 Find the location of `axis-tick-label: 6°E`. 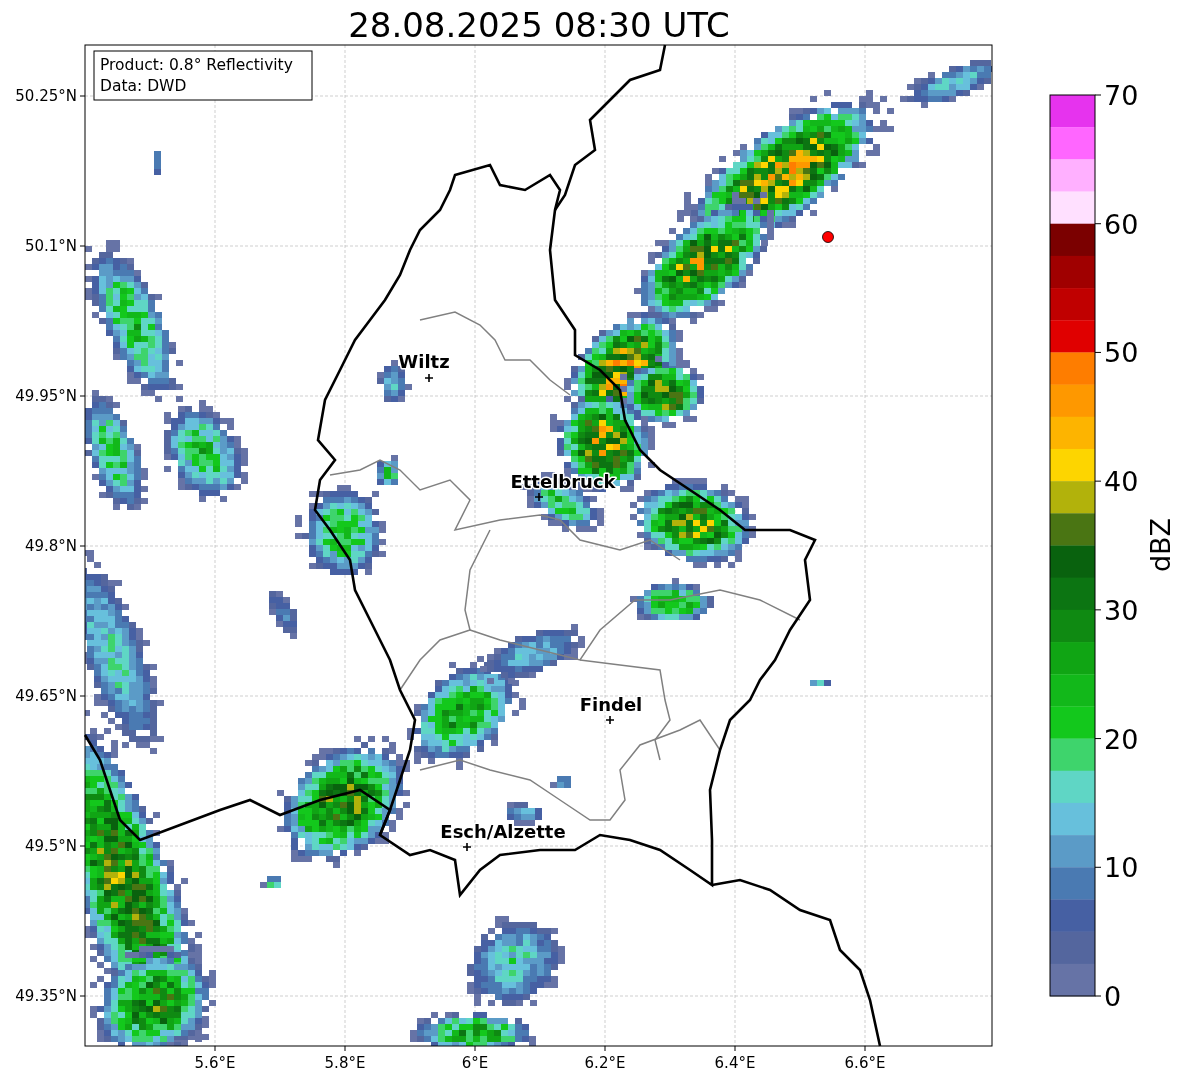

axis-tick-label: 6°E is located at coordinates (475, 1063).